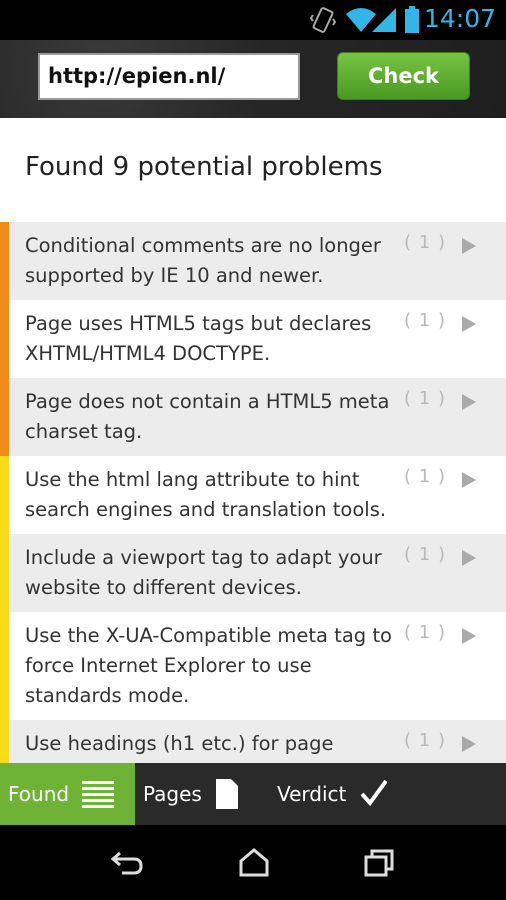 This screenshot has width=506, height=900. I want to click on recent-apps-icon, so click(379, 863).